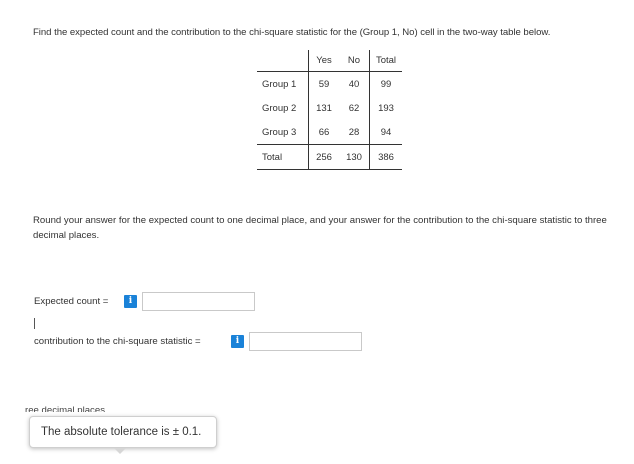 The height and width of the screenshot is (464, 634). I want to click on table-cell: 99, so click(385, 83).